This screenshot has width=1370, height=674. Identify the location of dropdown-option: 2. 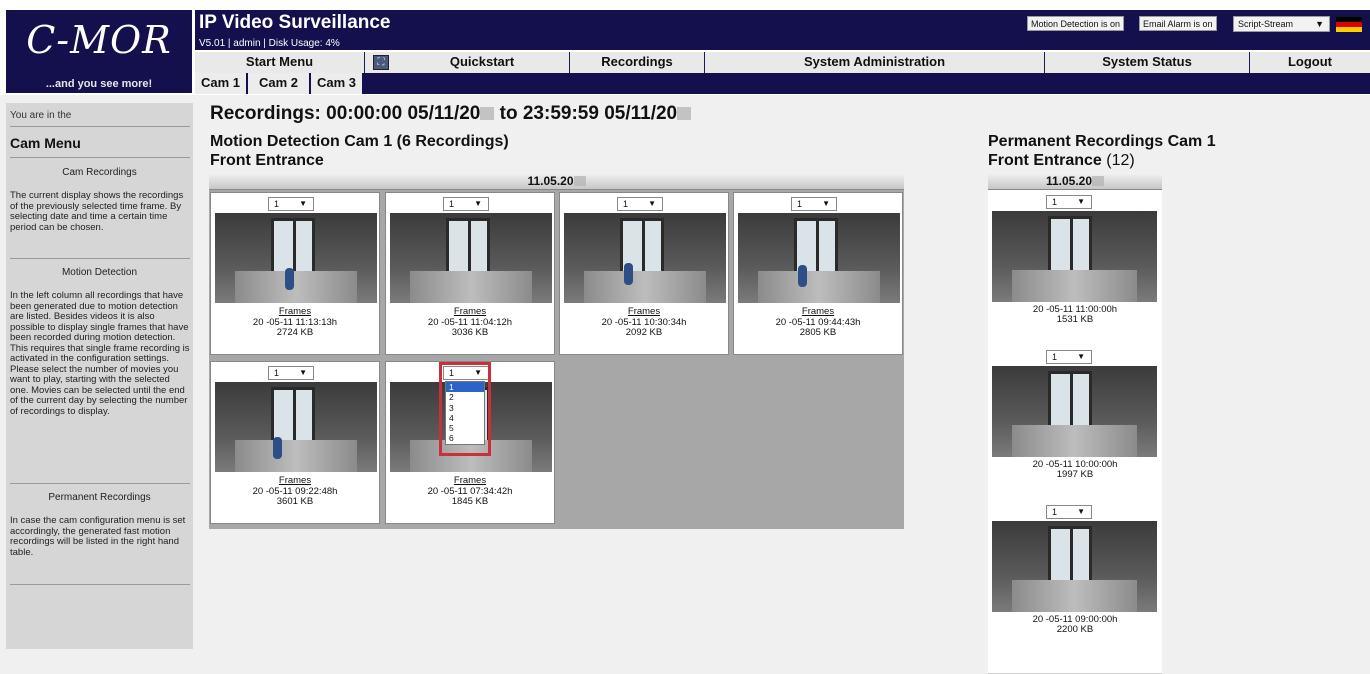
(465, 397).